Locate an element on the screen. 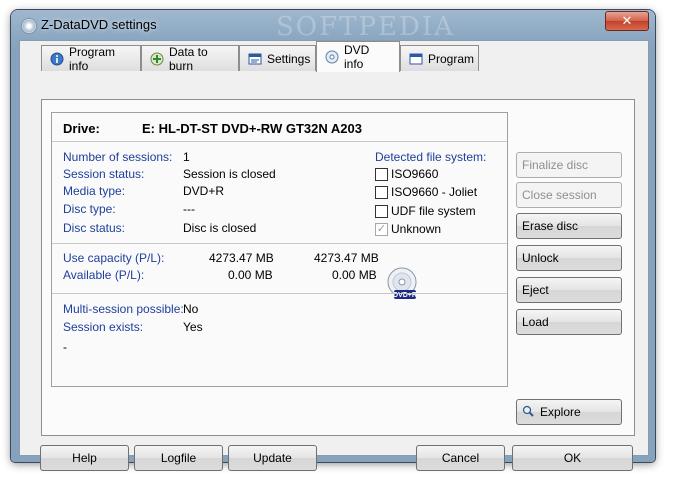 The image size is (675, 482). tab-label: Data to burn is located at coordinates (188, 58).